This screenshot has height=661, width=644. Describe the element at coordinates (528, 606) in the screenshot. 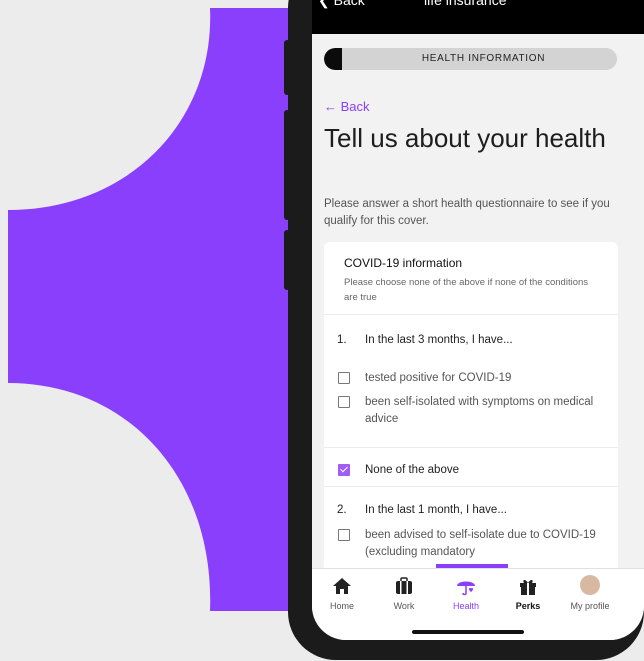

I see `tab-label: Perks` at that location.